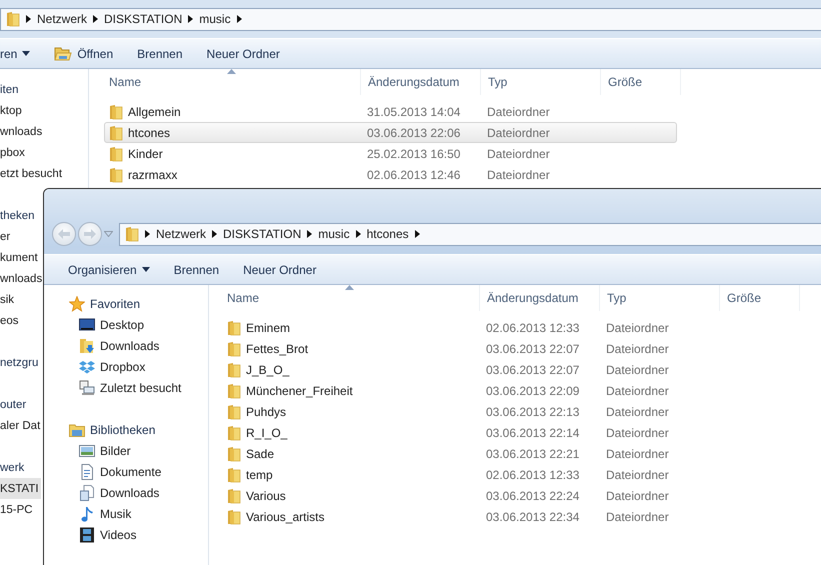 The height and width of the screenshot is (565, 821). I want to click on modified-date: 03.06.2013 22:07, so click(533, 349).